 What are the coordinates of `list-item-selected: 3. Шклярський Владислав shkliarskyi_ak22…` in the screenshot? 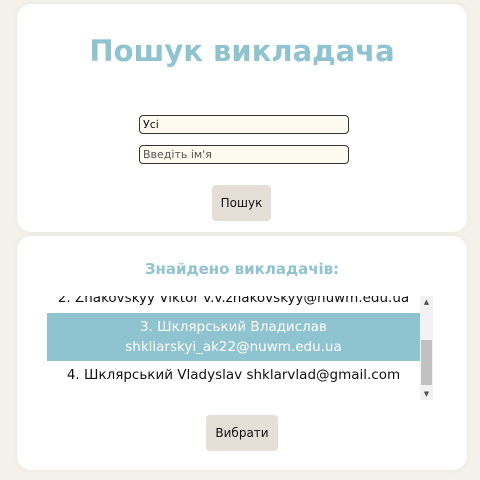 It's located at (233, 337).